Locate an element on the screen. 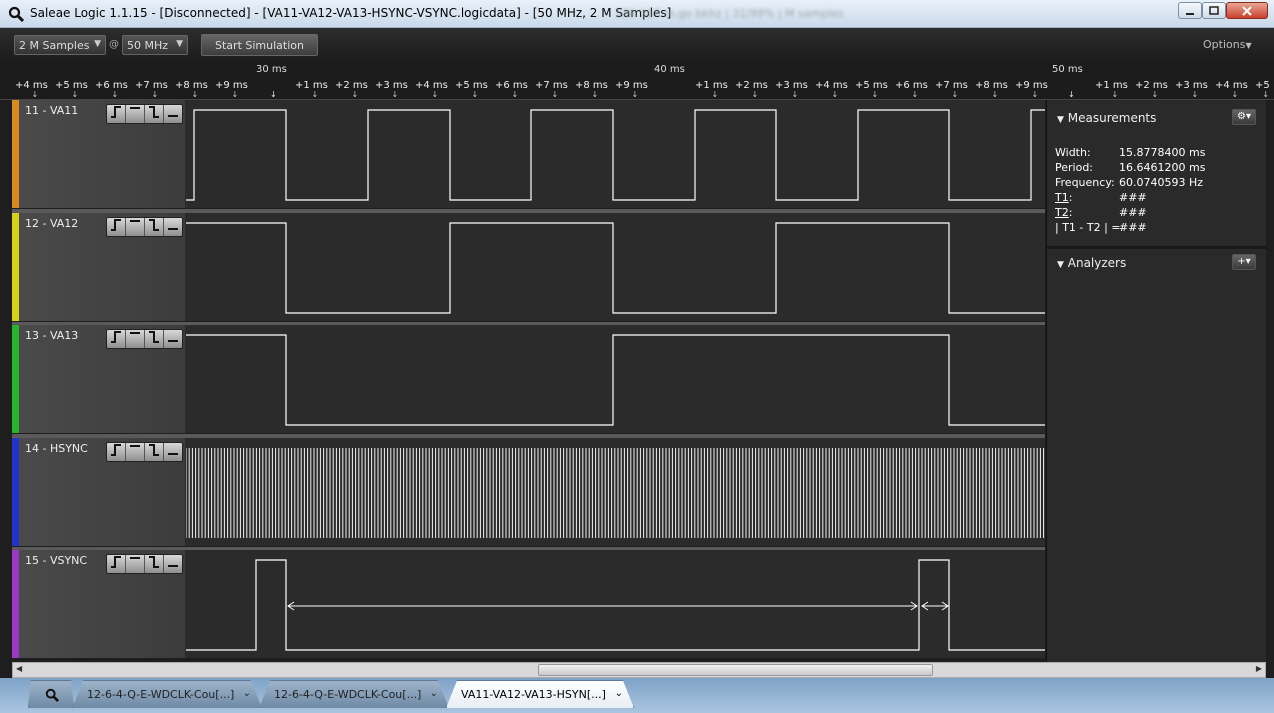 Image resolution: width=1274 pixels, height=713 pixels. panel-divider is located at coordinates (1157, 247).